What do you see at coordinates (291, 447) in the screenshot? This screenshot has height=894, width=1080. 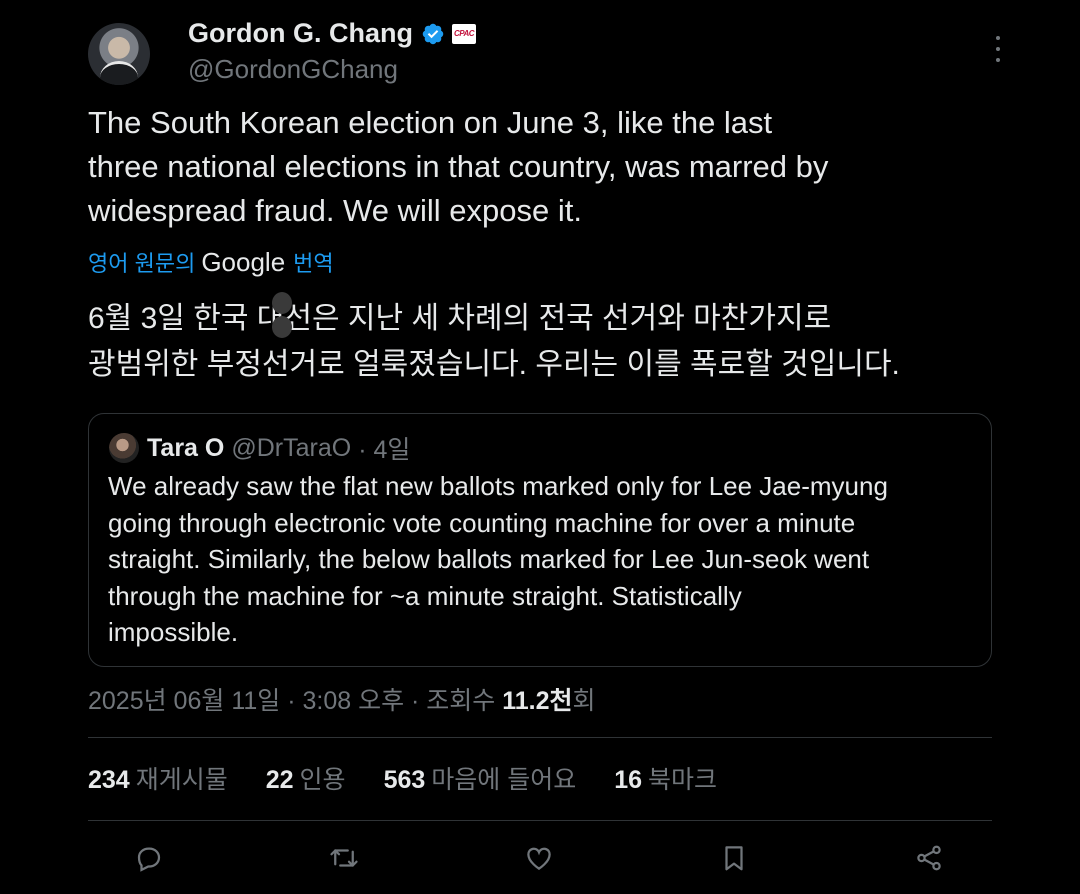 I see `quoted-author-handle: @DrTaraO` at bounding box center [291, 447].